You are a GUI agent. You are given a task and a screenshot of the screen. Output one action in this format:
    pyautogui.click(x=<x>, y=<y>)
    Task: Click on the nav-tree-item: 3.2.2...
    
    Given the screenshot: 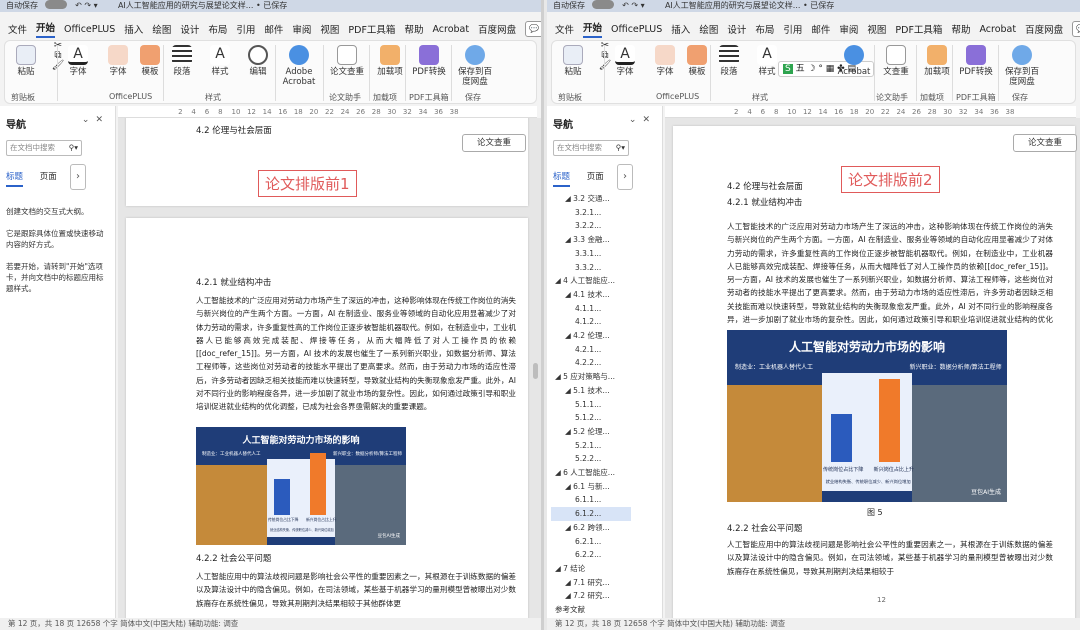 What is the action you would take?
    pyautogui.click(x=591, y=226)
    